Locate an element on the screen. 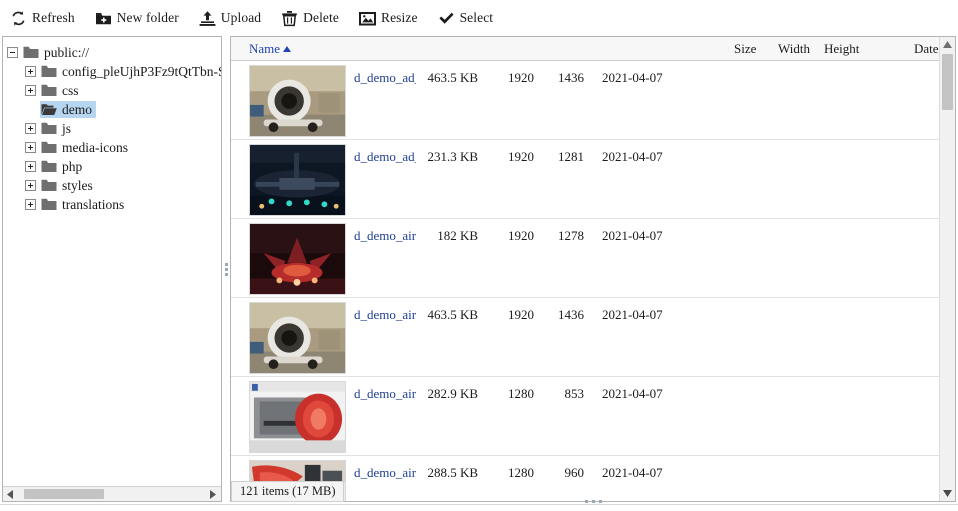 The height and width of the screenshot is (511, 958). tree-hscroll-track is located at coordinates (112, 494).